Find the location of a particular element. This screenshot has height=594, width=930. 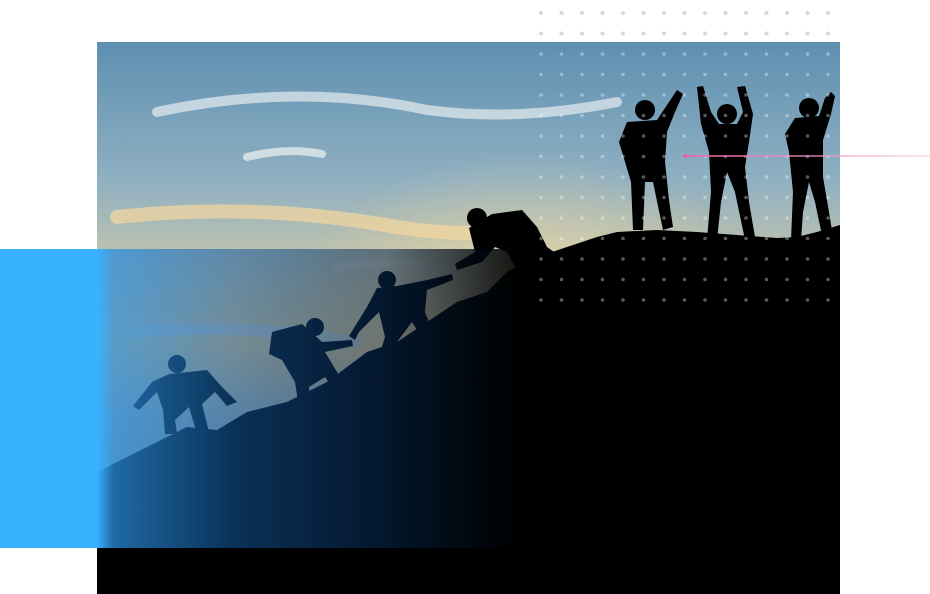

pink-accent-line is located at coordinates (806, 156).